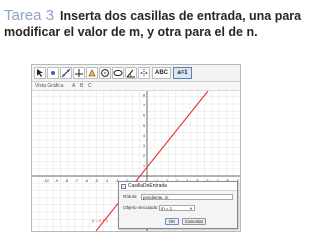  What do you see at coordinates (144, 136) in the screenshot?
I see `y-tick-label: 4` at bounding box center [144, 136].